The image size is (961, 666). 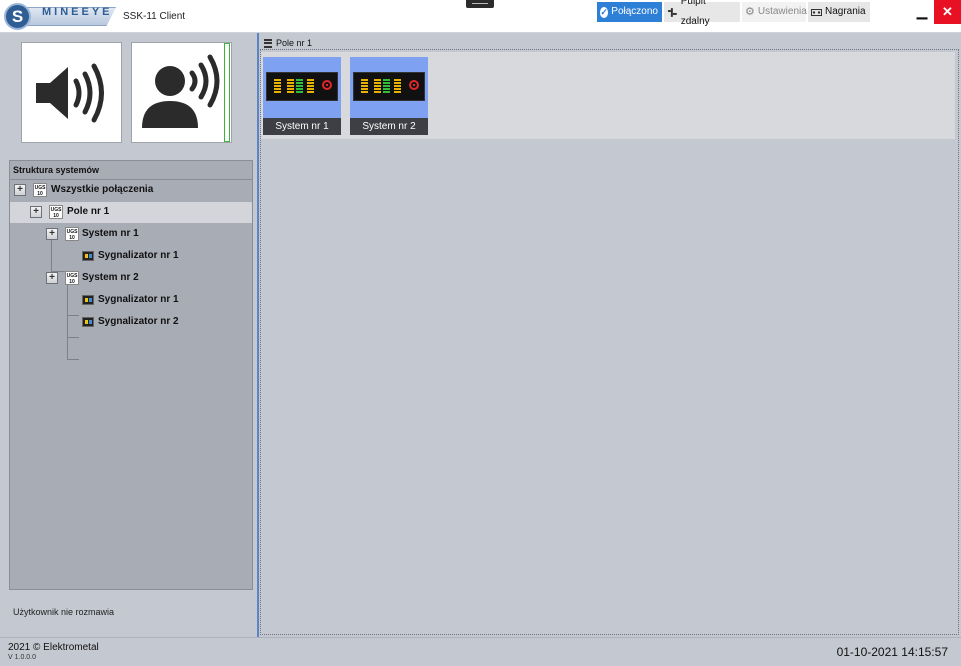 What do you see at coordinates (131, 170) in the screenshot?
I see `tree-header: Struktura systemów` at bounding box center [131, 170].